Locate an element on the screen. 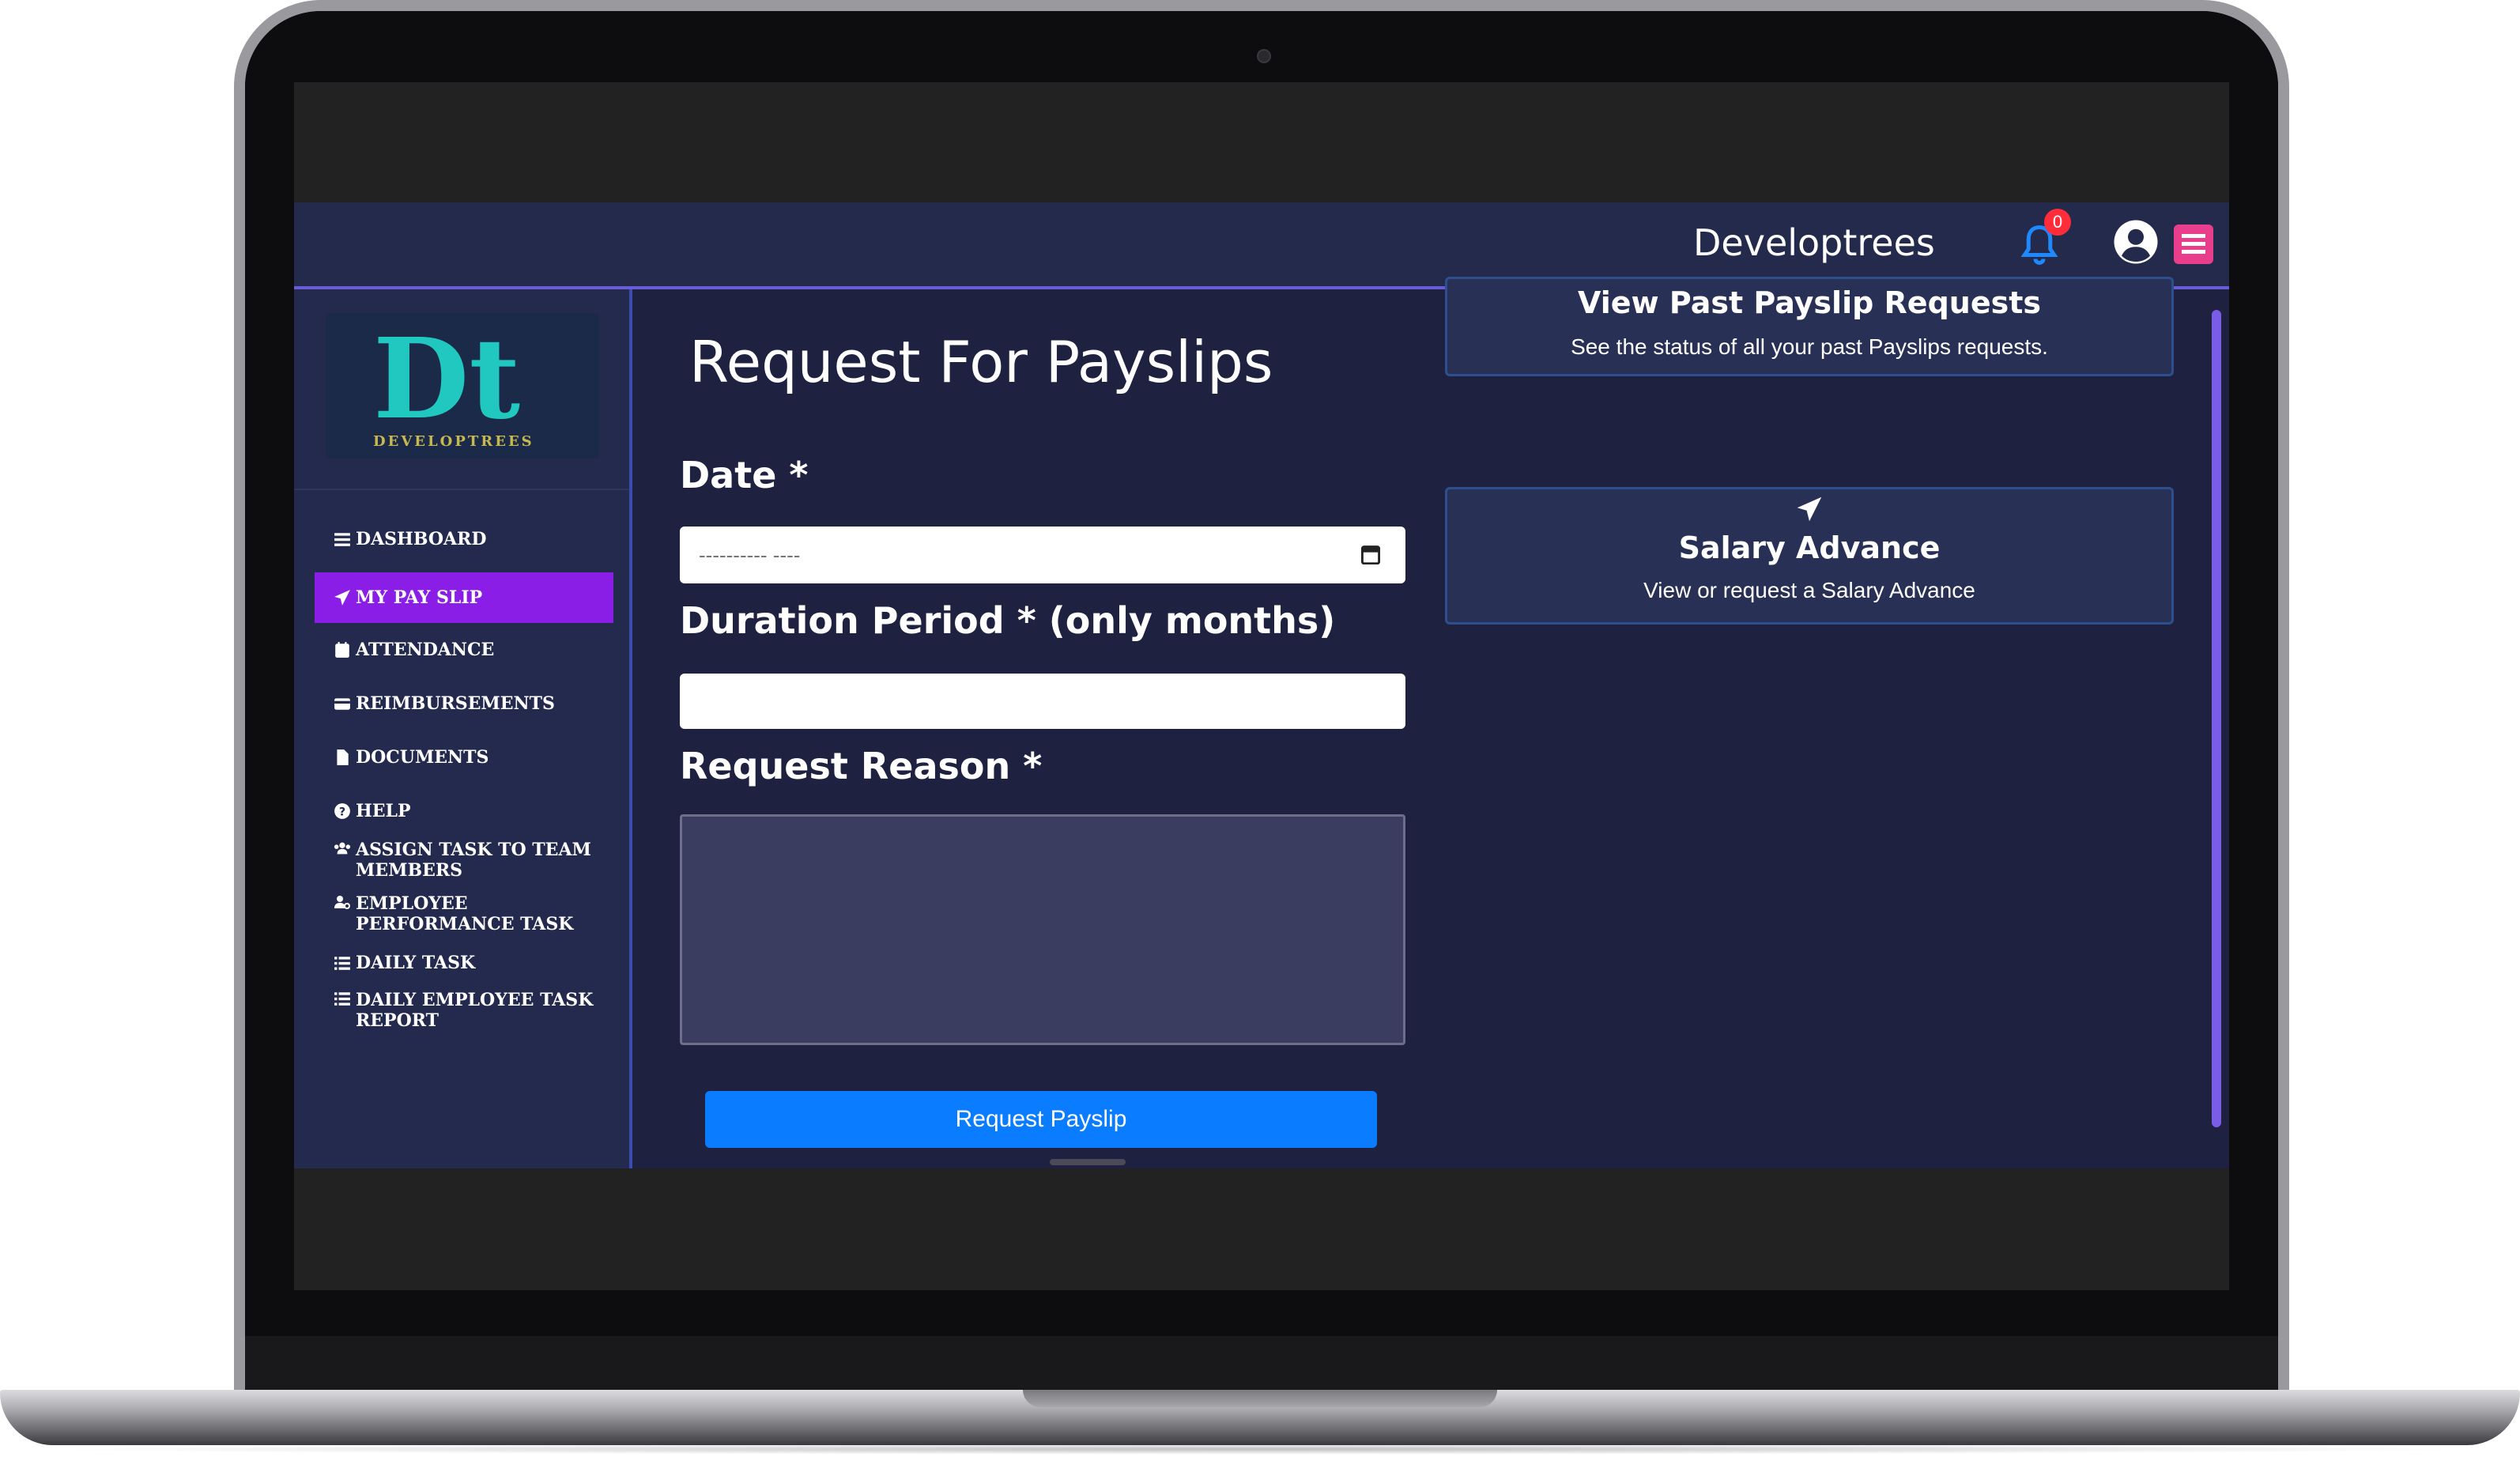  calendar-icon is located at coordinates (342, 650).